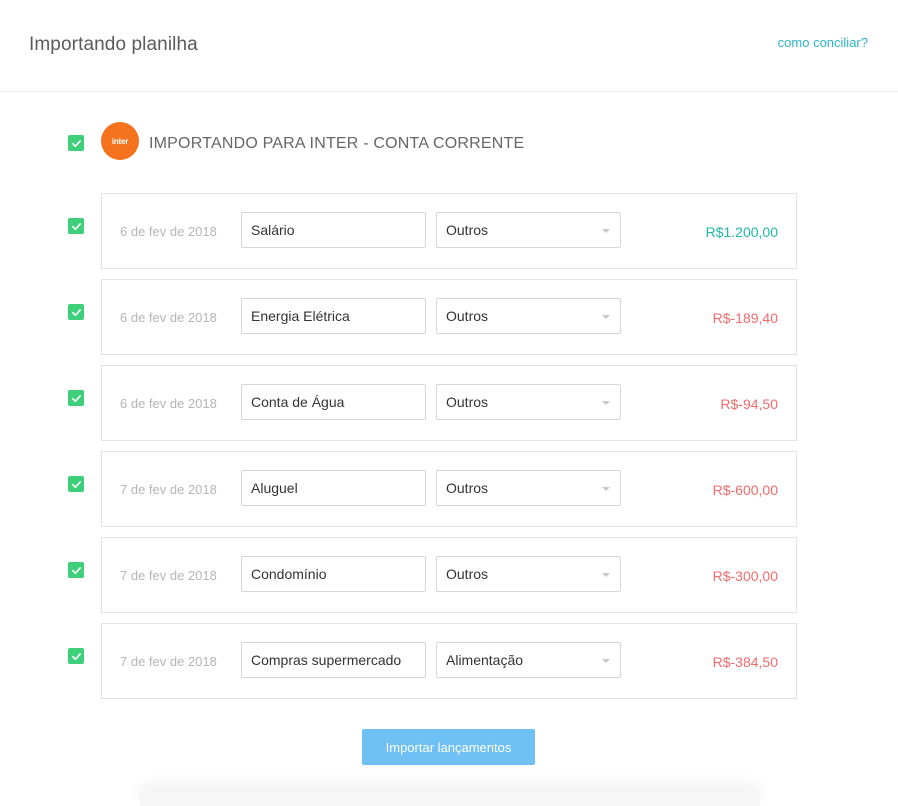  What do you see at coordinates (337, 143) in the screenshot?
I see `account-label: IMPORTANDO PARA INTER - CONTA CORRENTE` at bounding box center [337, 143].